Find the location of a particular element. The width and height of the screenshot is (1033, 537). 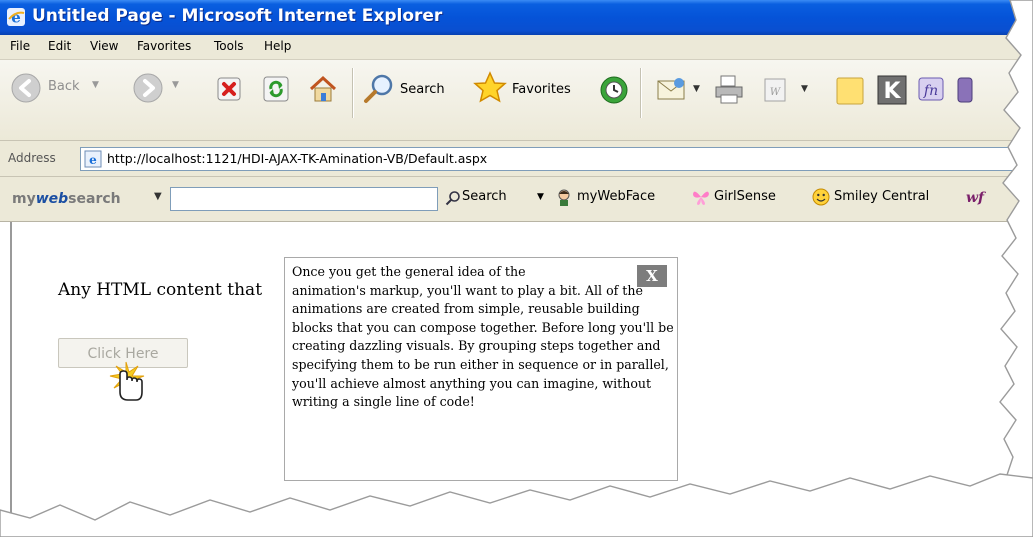

messenger-icon: fn is located at coordinates (932, 90).